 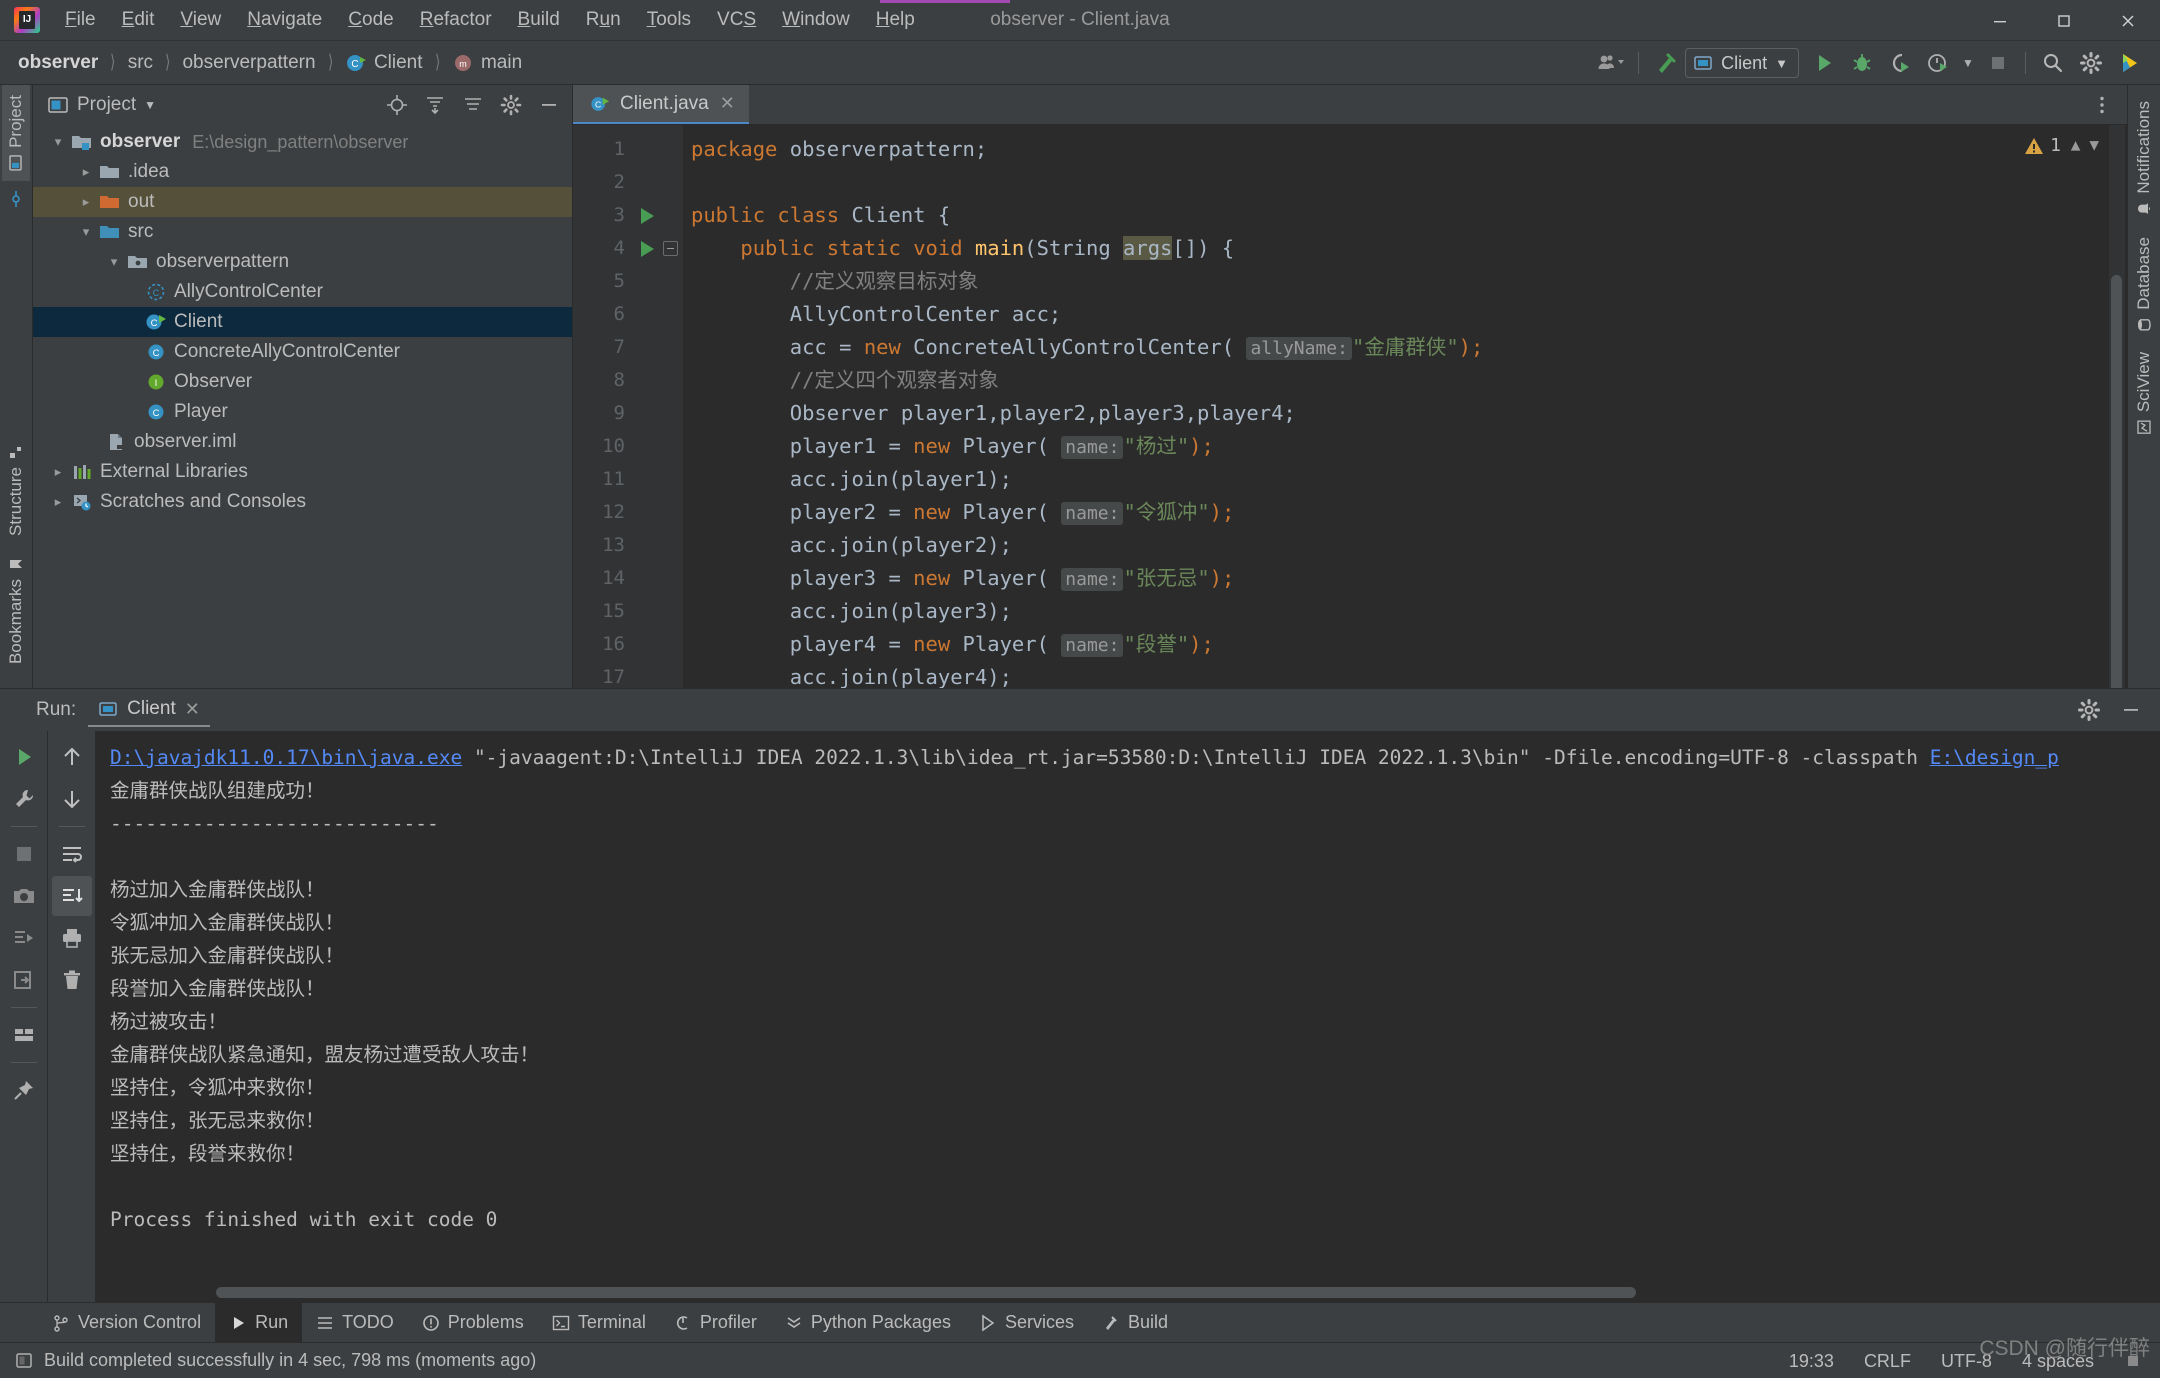 I want to click on menu-view: View, so click(x=200, y=20).